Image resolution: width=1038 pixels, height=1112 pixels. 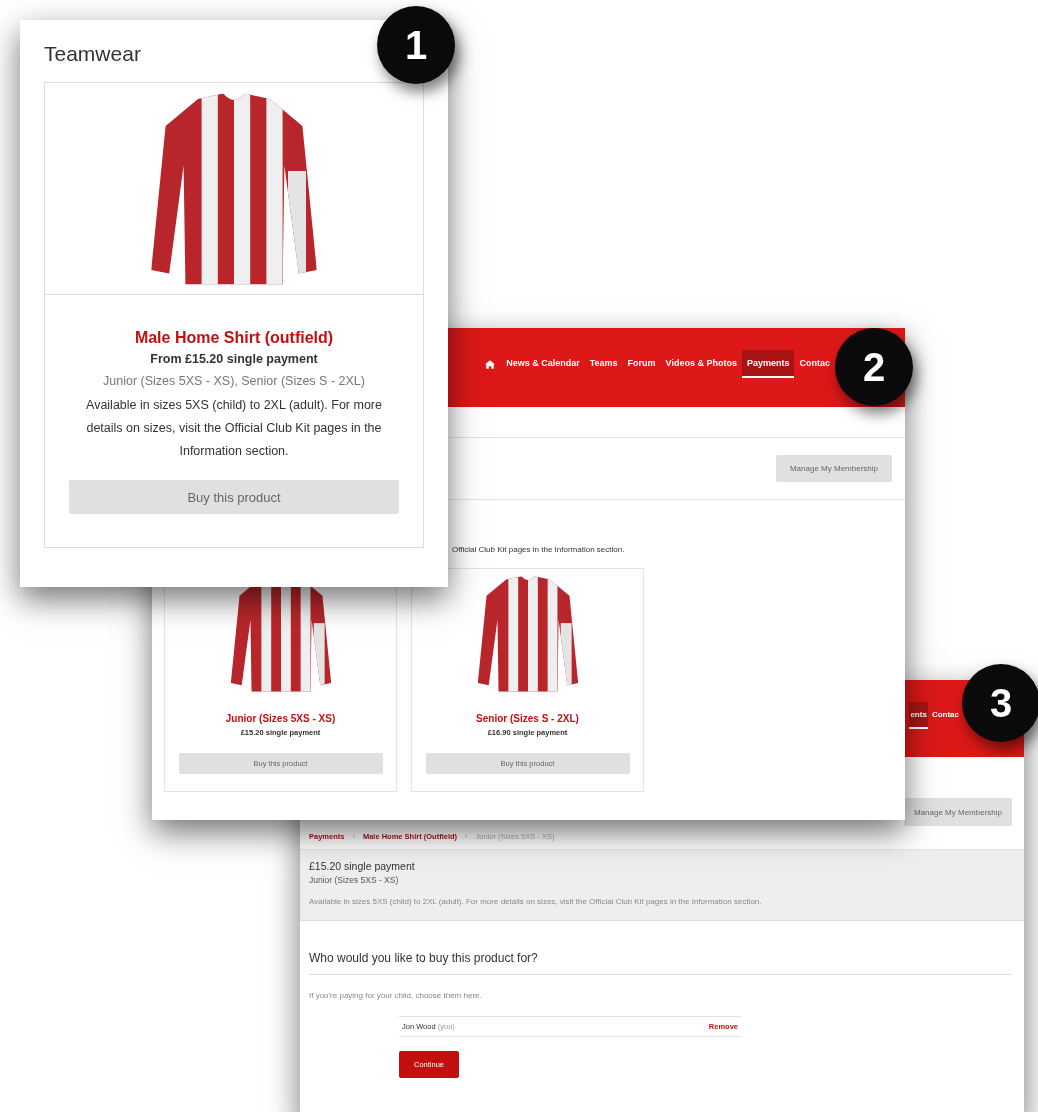 I want to click on page-title: Teamwear, so click(x=92, y=54).